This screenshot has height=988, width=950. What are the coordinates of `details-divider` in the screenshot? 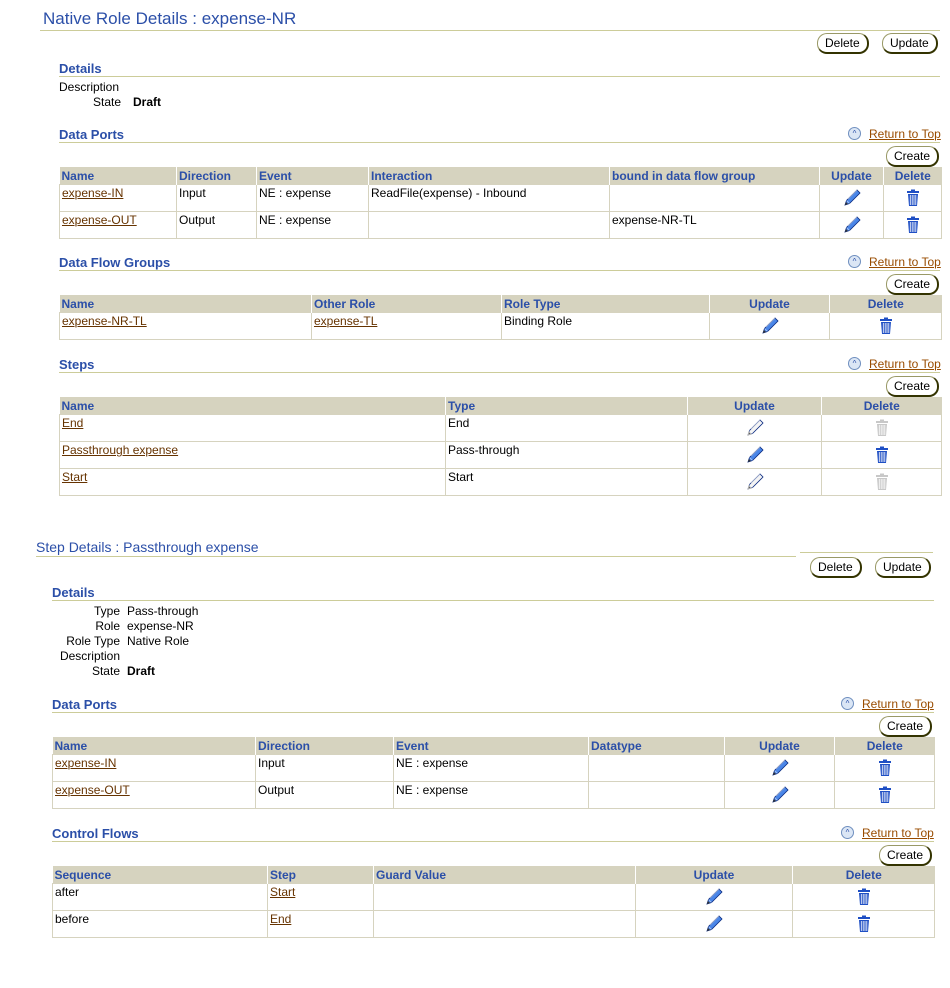 It's located at (499, 76).